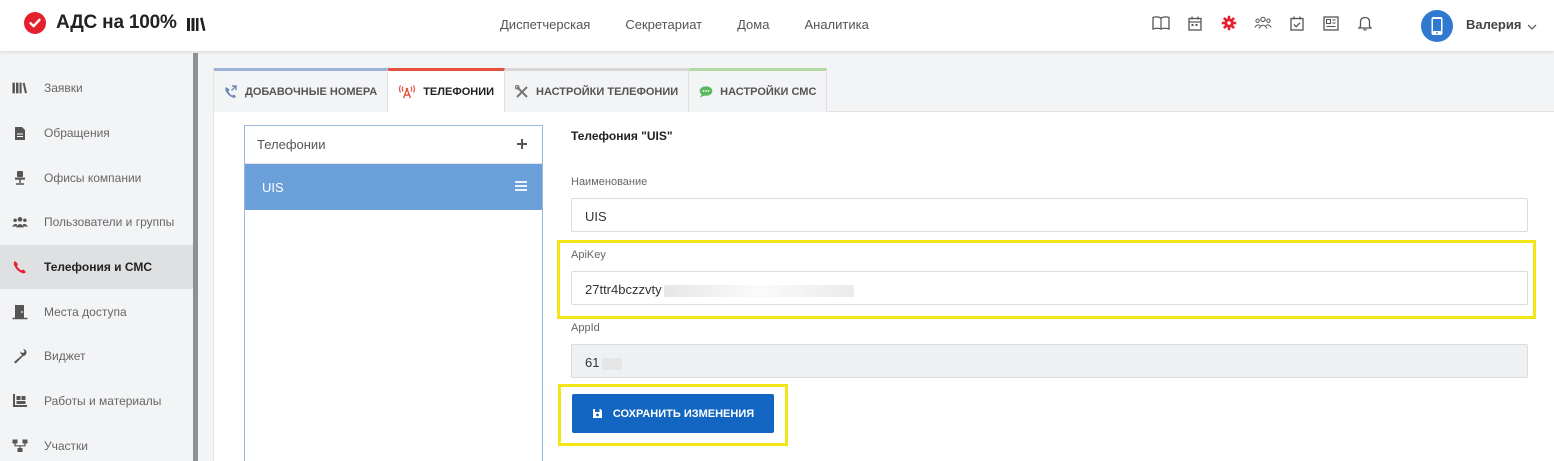 The width and height of the screenshot is (1554, 461). What do you see at coordinates (663, 24) in the screenshot?
I see `nav-secretariat: Секретариат` at bounding box center [663, 24].